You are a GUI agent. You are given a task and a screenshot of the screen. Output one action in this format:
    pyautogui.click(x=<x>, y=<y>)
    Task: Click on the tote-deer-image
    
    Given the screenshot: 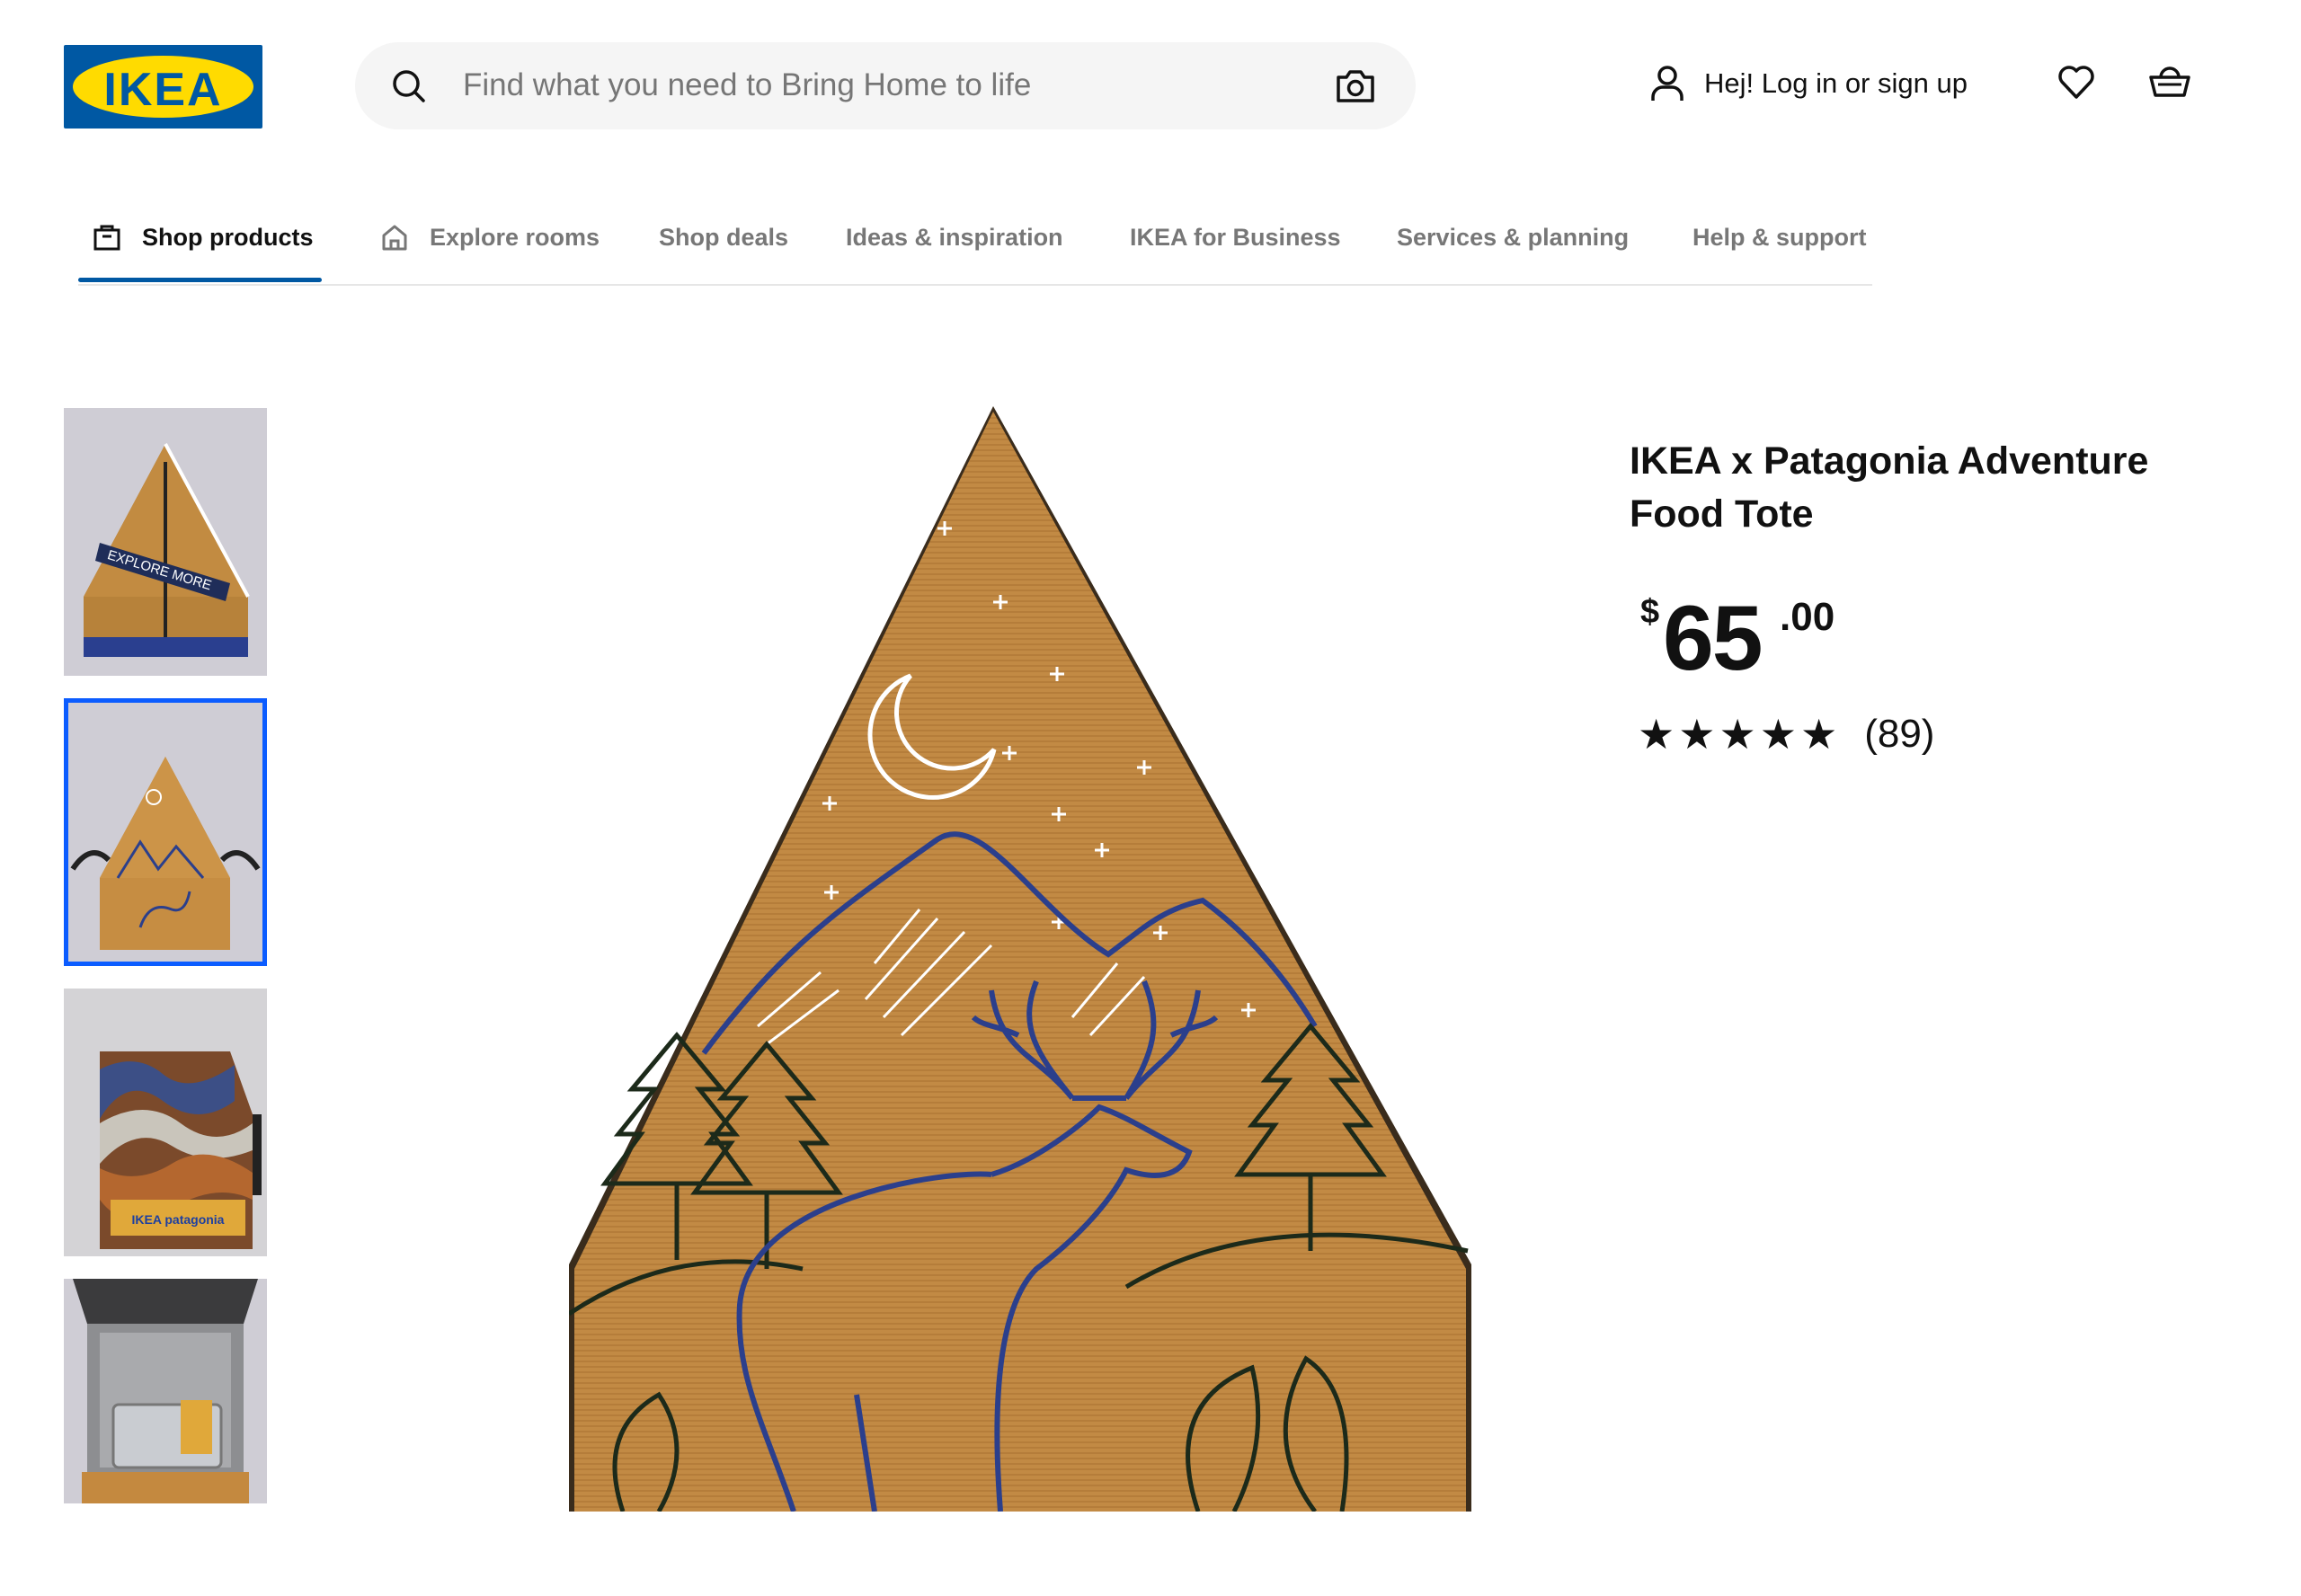 What is the action you would take?
    pyautogui.click(x=165, y=832)
    